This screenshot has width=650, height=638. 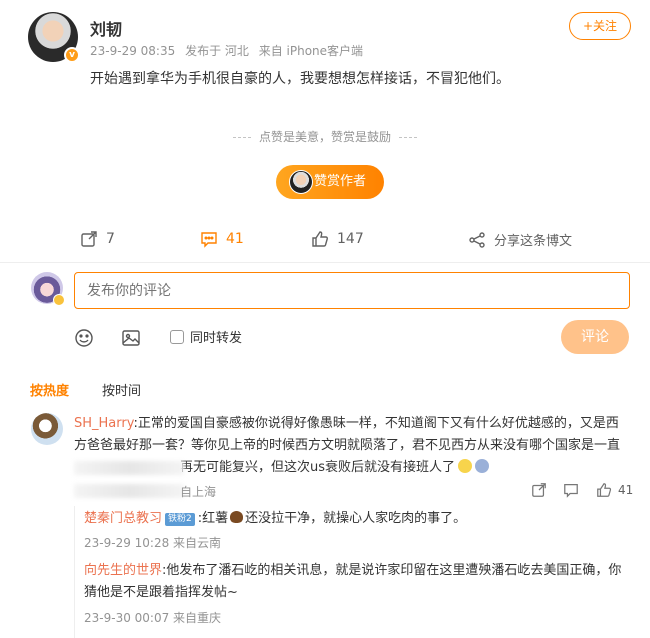 I want to click on repost-button: 7, so click(x=97, y=239).